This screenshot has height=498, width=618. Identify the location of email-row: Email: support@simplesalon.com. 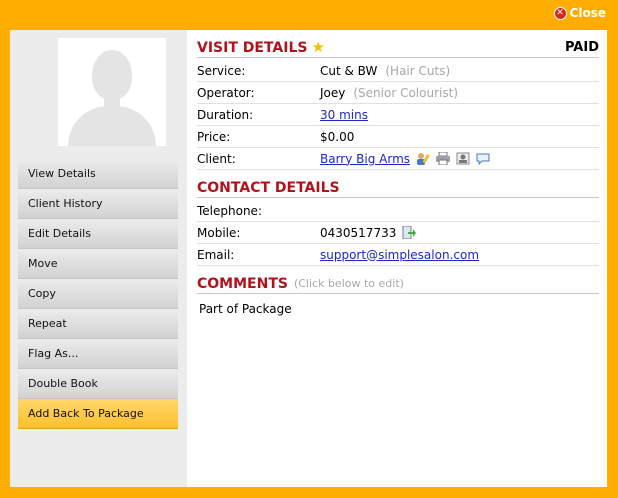
(398, 255).